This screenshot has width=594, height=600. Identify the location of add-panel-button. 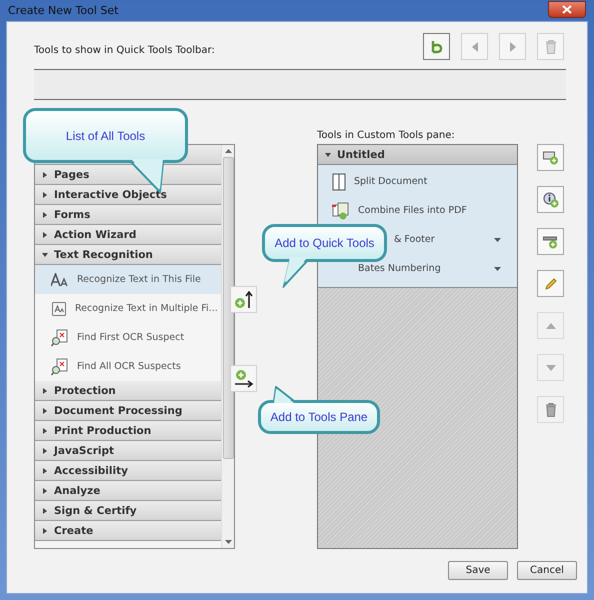
(550, 157).